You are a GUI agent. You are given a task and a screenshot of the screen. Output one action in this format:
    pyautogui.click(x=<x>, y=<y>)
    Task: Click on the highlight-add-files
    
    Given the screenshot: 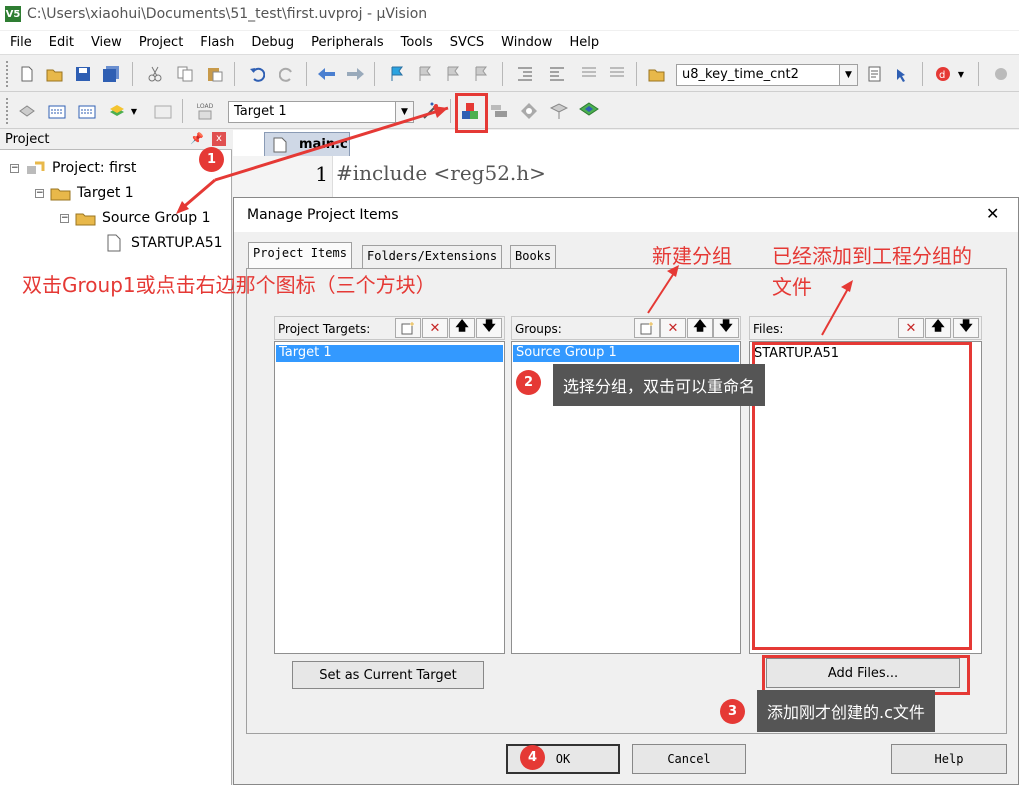 What is the action you would take?
    pyautogui.click(x=866, y=675)
    